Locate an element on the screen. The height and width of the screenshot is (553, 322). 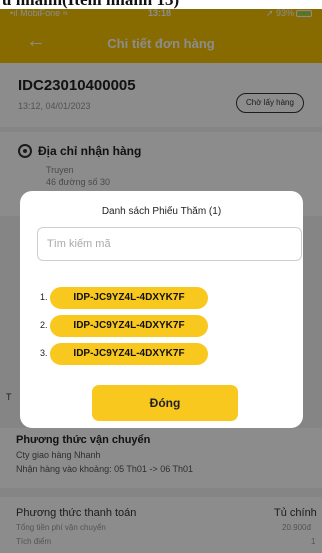
page-caption-fragment: u nhánh(Item nhánh 13) is located at coordinates (161, 4).